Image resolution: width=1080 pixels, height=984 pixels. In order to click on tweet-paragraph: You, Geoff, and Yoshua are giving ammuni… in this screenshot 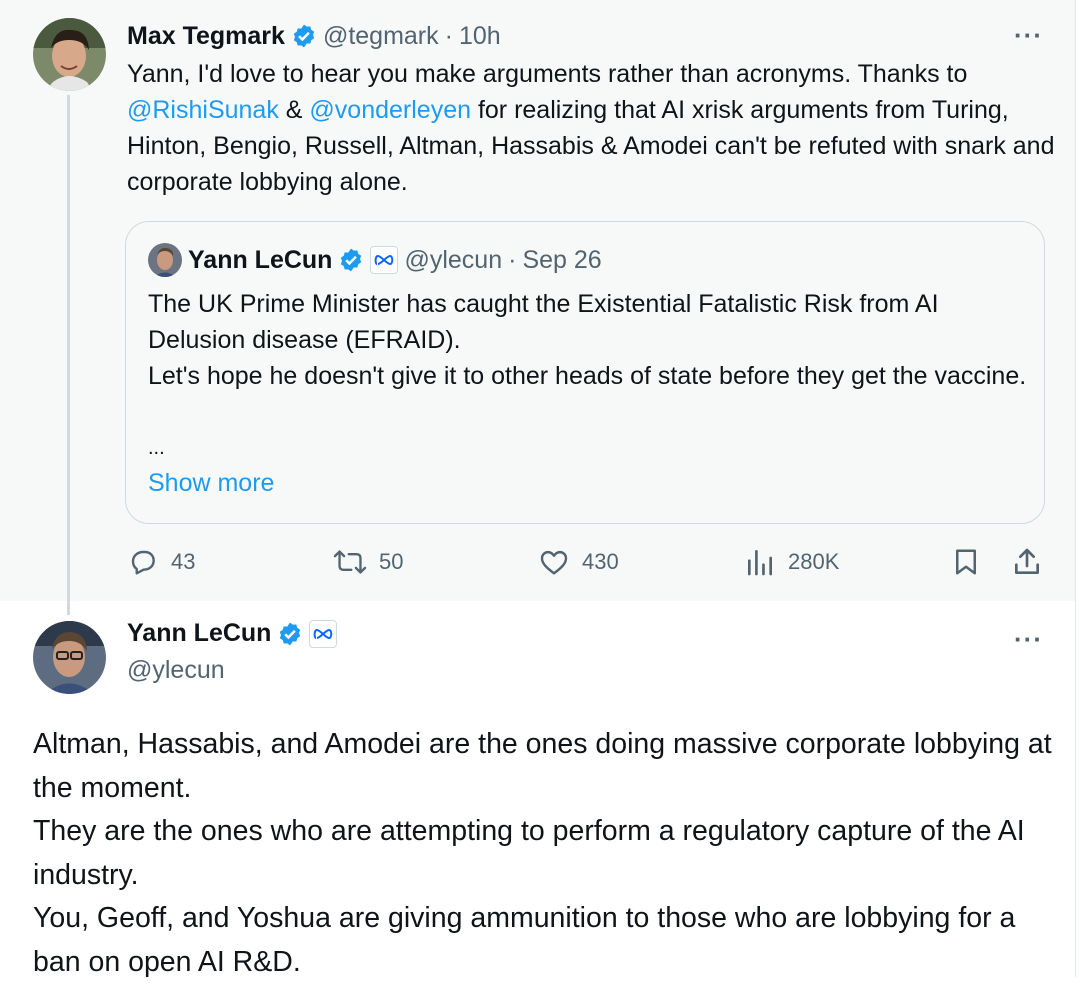, I will do `click(524, 940)`.